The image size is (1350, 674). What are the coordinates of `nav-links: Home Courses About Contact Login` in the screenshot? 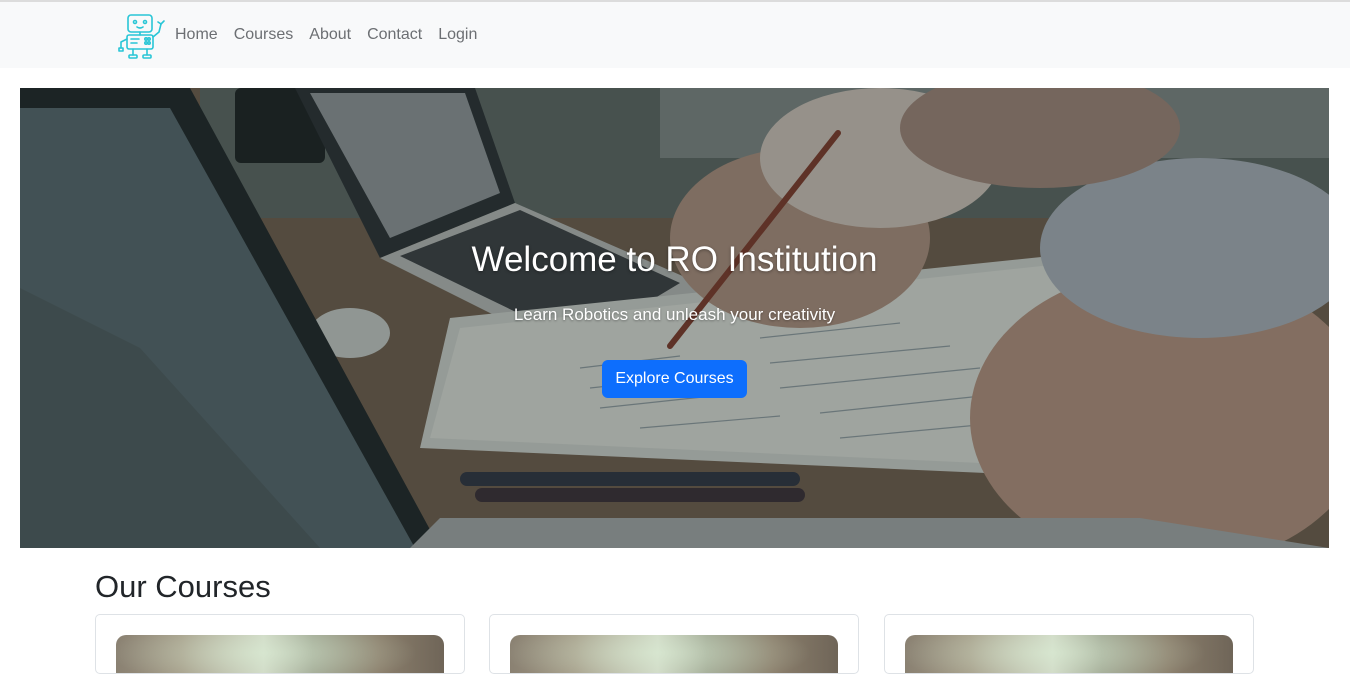 It's located at (334, 35).